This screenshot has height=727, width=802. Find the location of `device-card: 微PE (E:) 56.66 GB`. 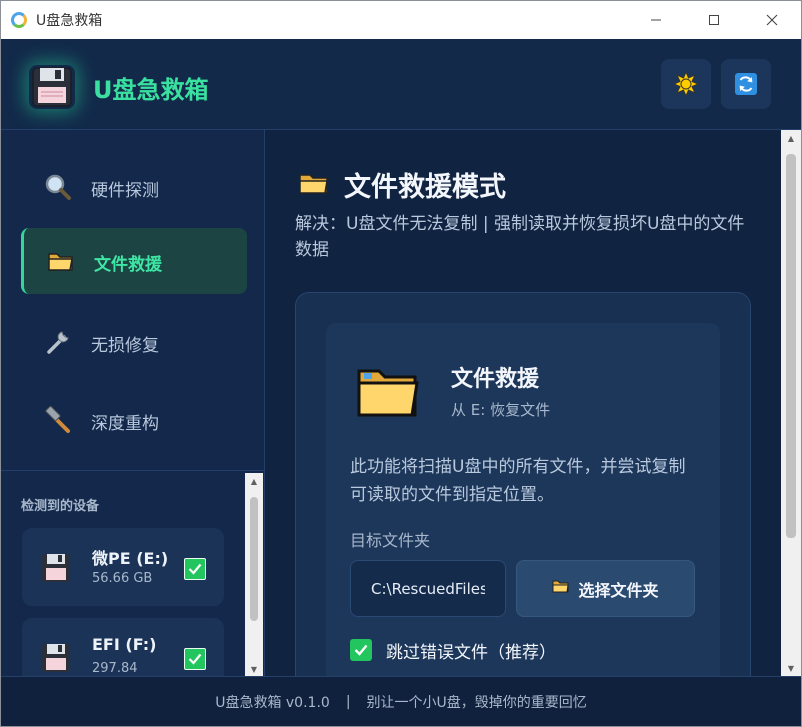

device-card: 微PE (E:) 56.66 GB is located at coordinates (123, 567).